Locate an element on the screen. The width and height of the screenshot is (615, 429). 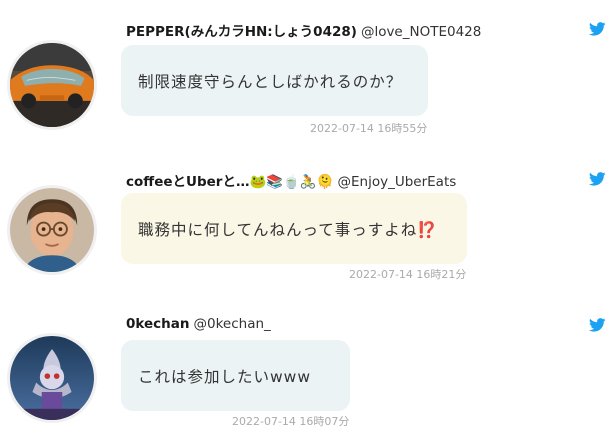
tweet-header: PEPPER(みんカラHN:しょう0428) @love_NOTE0428 is located at coordinates (303, 30).